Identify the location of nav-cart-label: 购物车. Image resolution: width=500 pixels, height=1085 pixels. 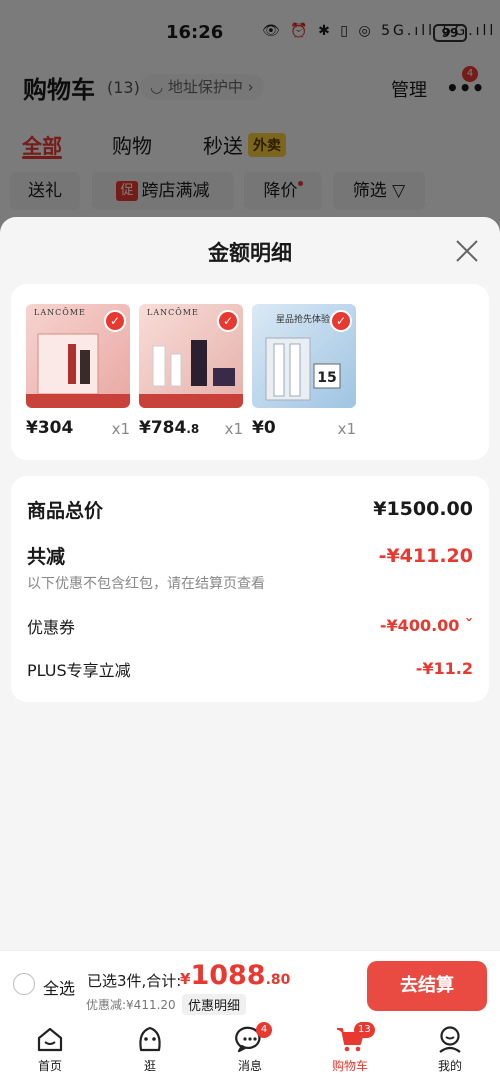
(349, 1066).